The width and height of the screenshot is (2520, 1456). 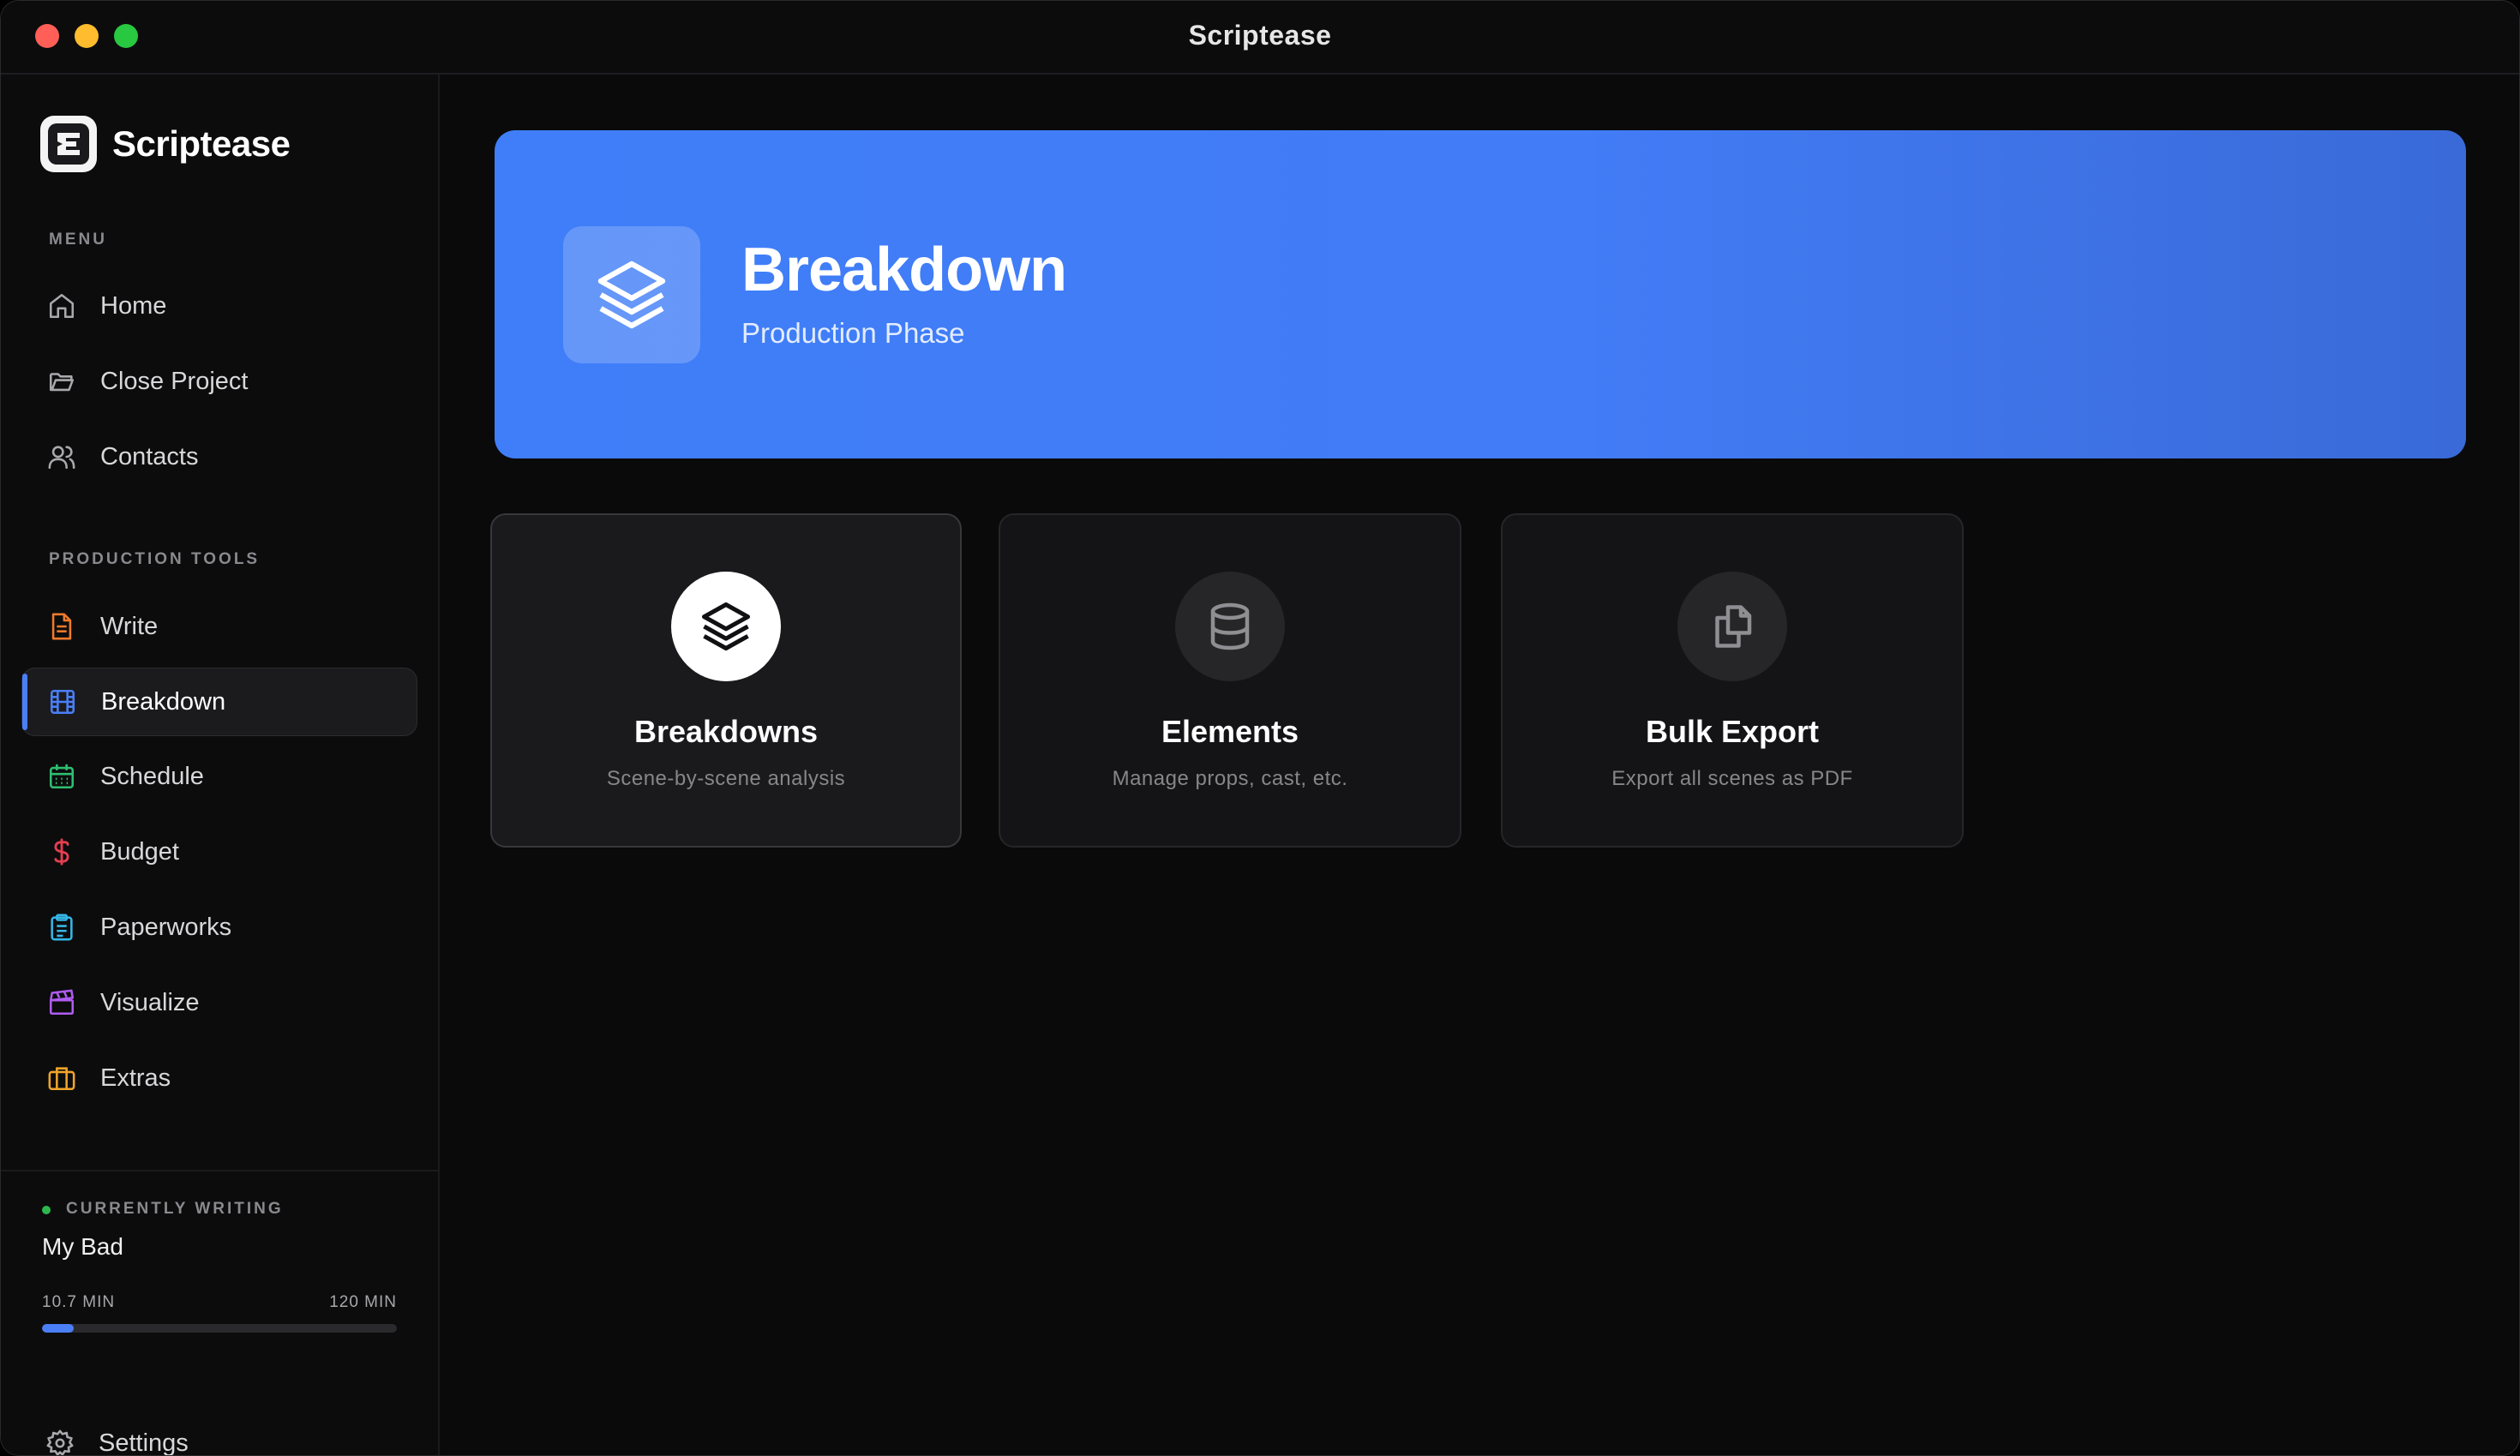 What do you see at coordinates (79, 1302) in the screenshot?
I see `current-runtime: 10.7 MIN` at bounding box center [79, 1302].